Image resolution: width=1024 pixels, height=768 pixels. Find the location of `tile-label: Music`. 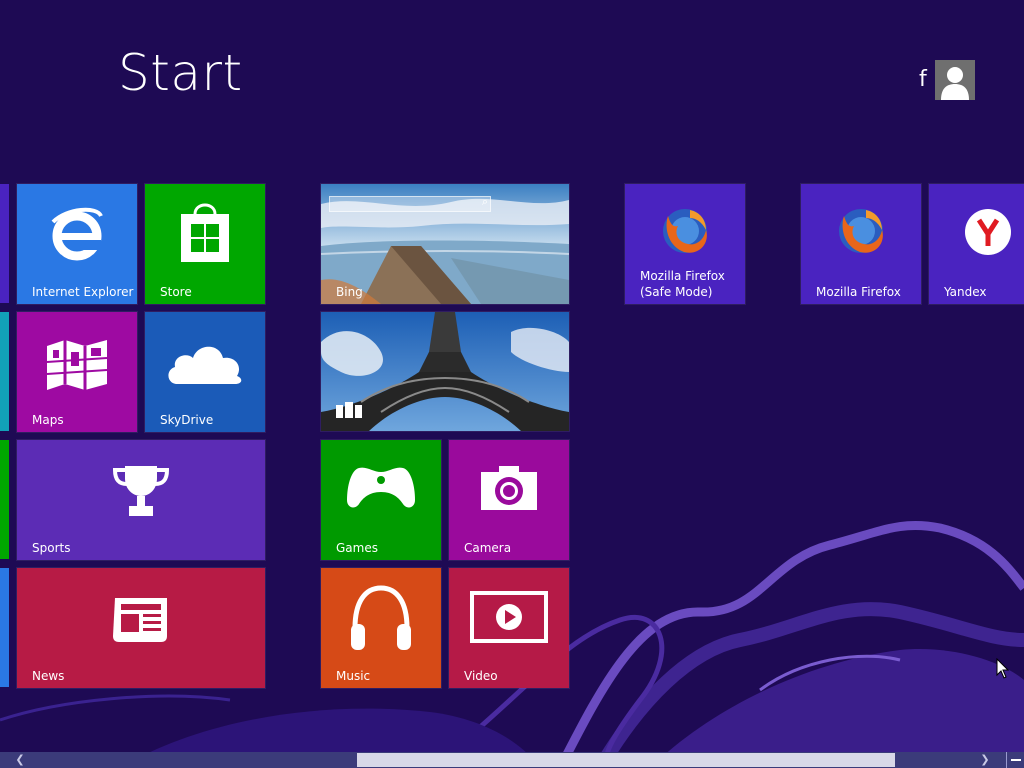

tile-label: Music is located at coordinates (353, 676).